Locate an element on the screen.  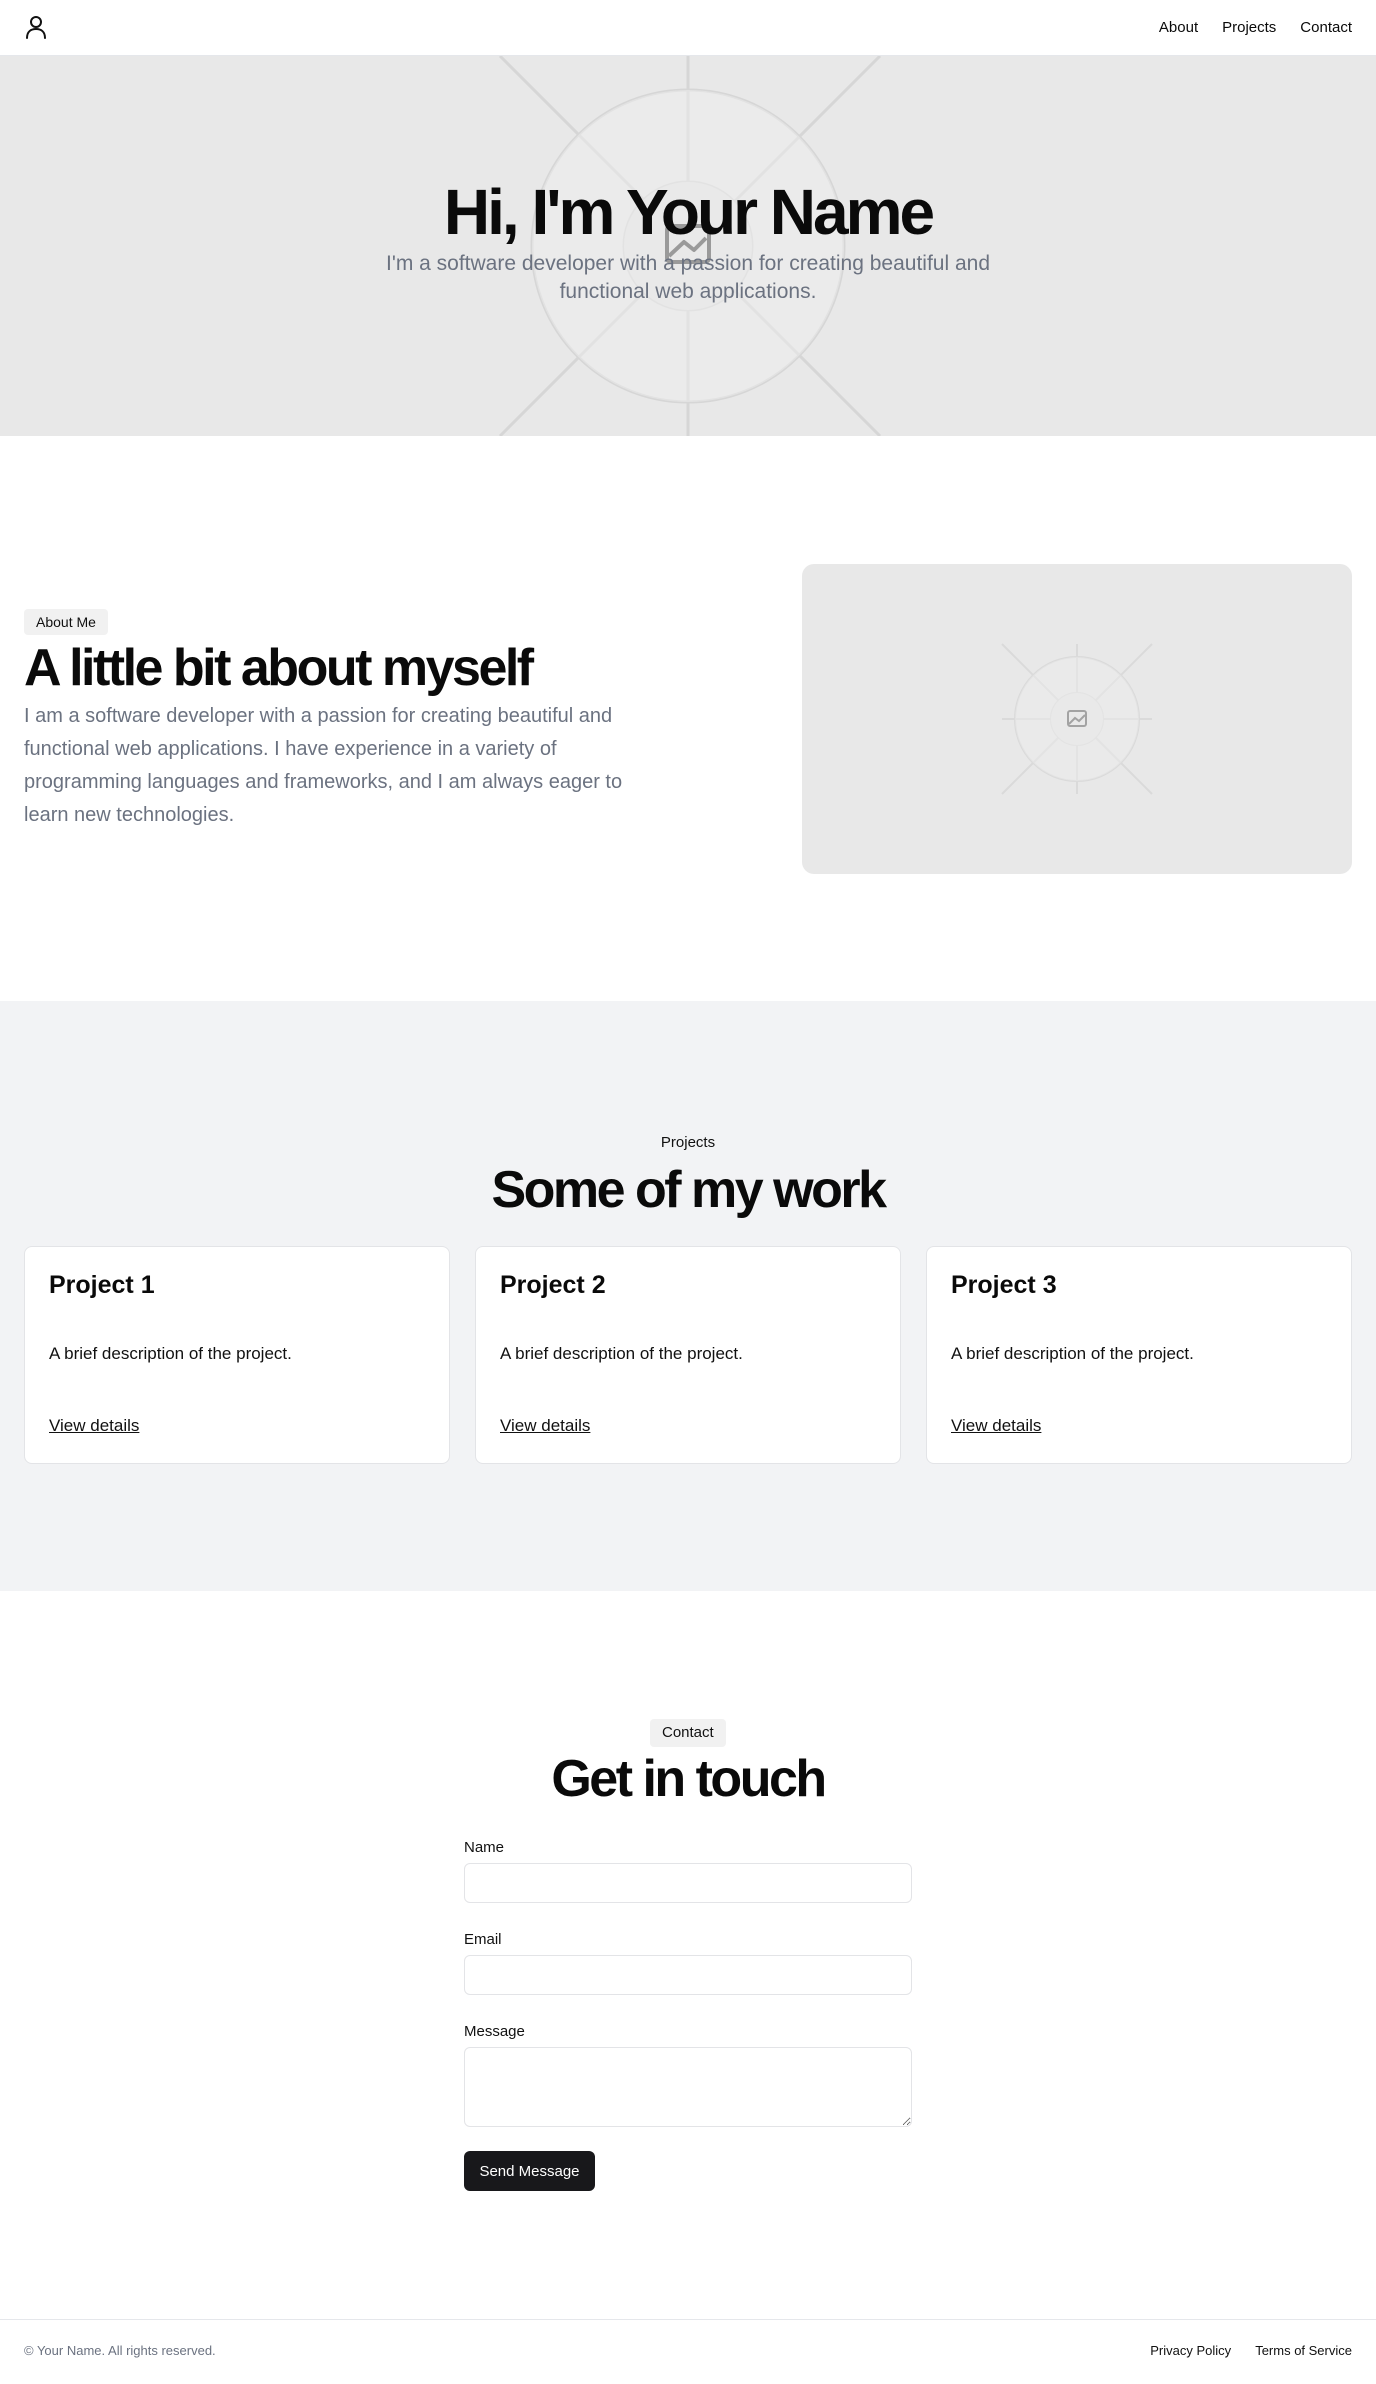
projects-label: Projects is located at coordinates (688, 1142).